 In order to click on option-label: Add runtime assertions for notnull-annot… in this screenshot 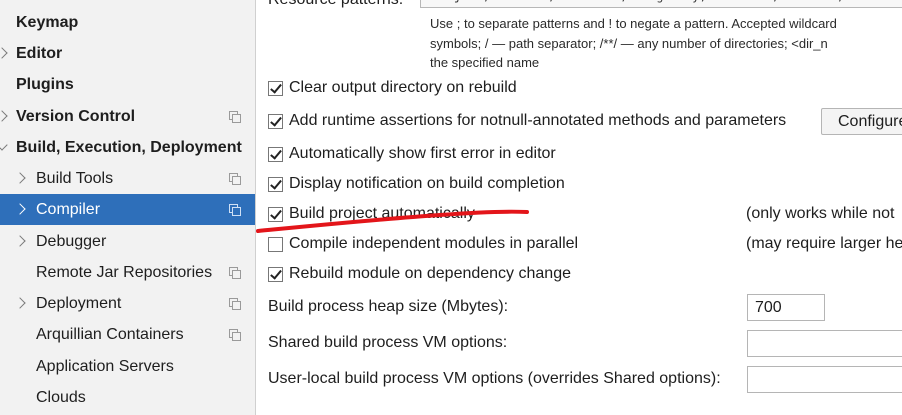, I will do `click(538, 120)`.